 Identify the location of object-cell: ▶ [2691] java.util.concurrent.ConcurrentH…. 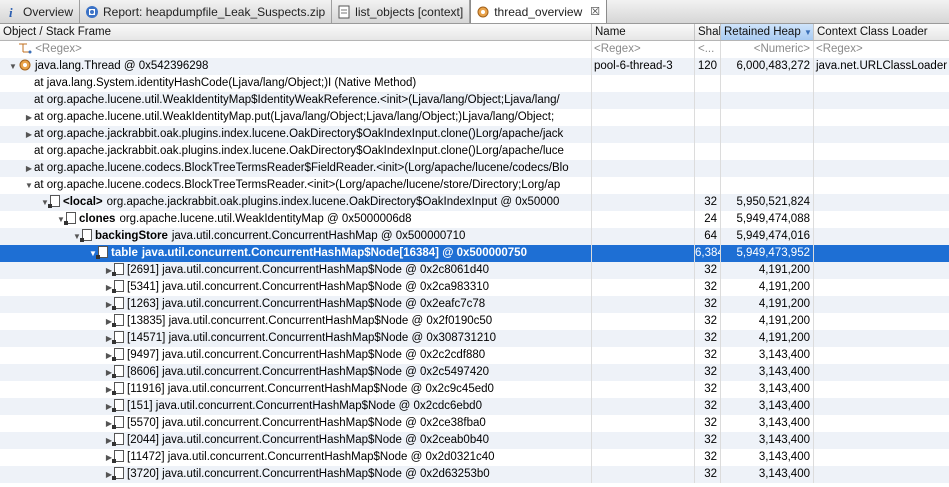
(296, 270).